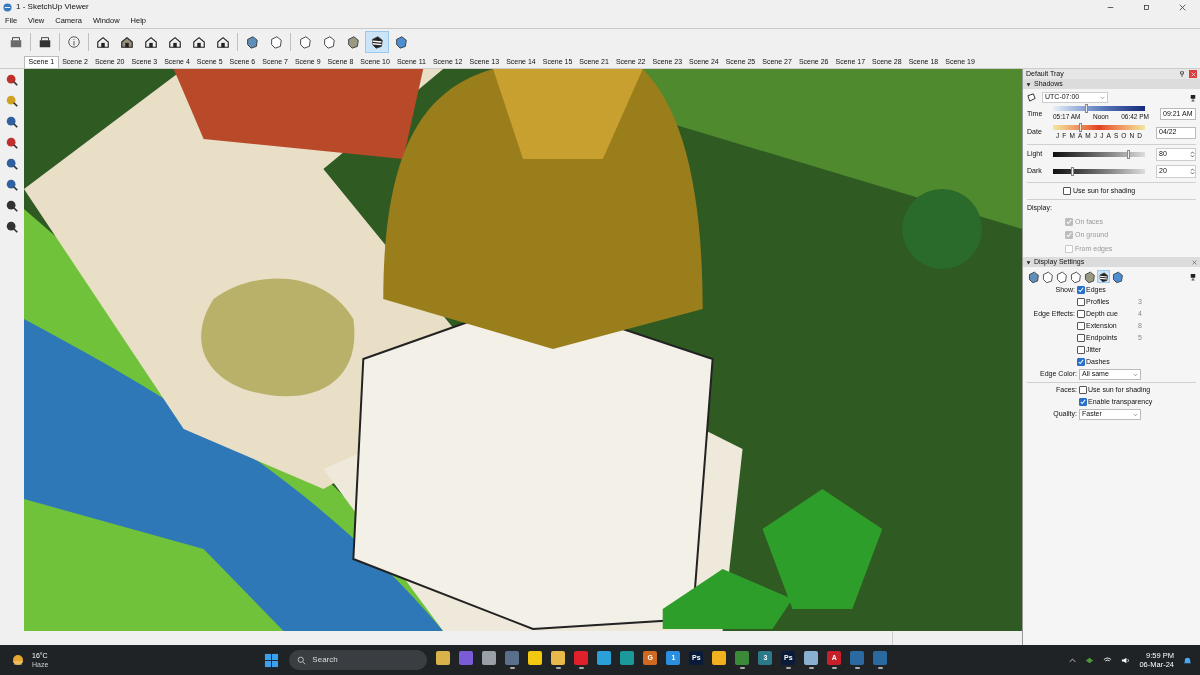  What do you see at coordinates (12, 184) in the screenshot?
I see `magnifier-icon` at bounding box center [12, 184].